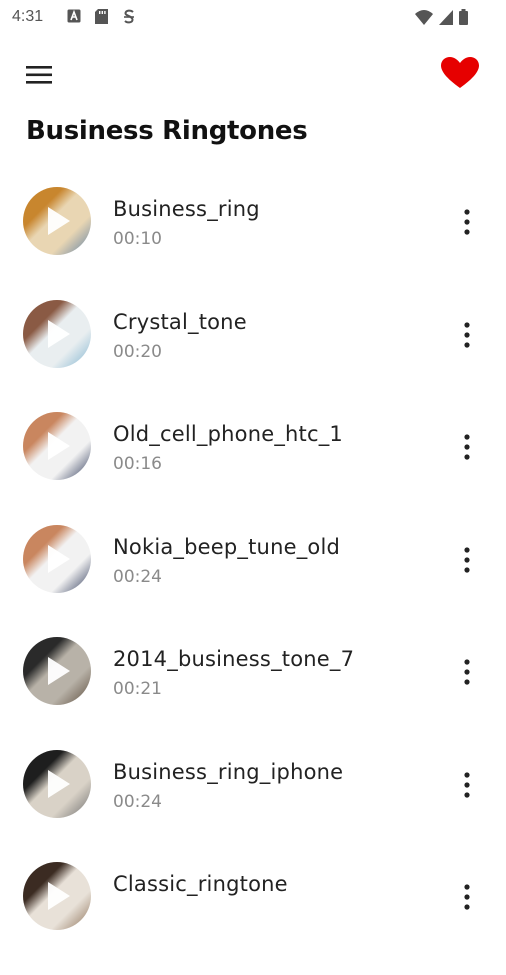  Describe the element at coordinates (253, 918) in the screenshot. I see `ringtone-item: Classic_ringtone` at that location.